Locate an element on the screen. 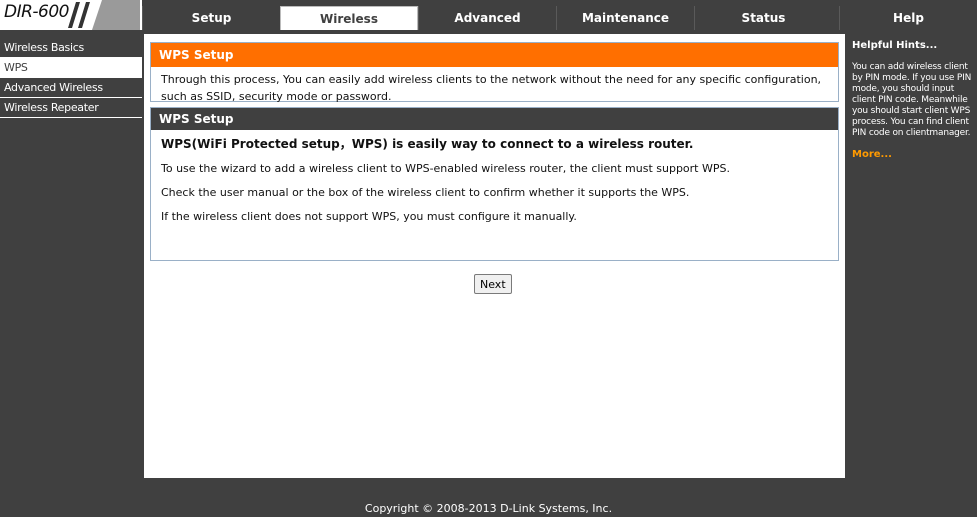 The width and height of the screenshot is (977, 517). sidebar-item-wps: WPS is located at coordinates (71, 68).